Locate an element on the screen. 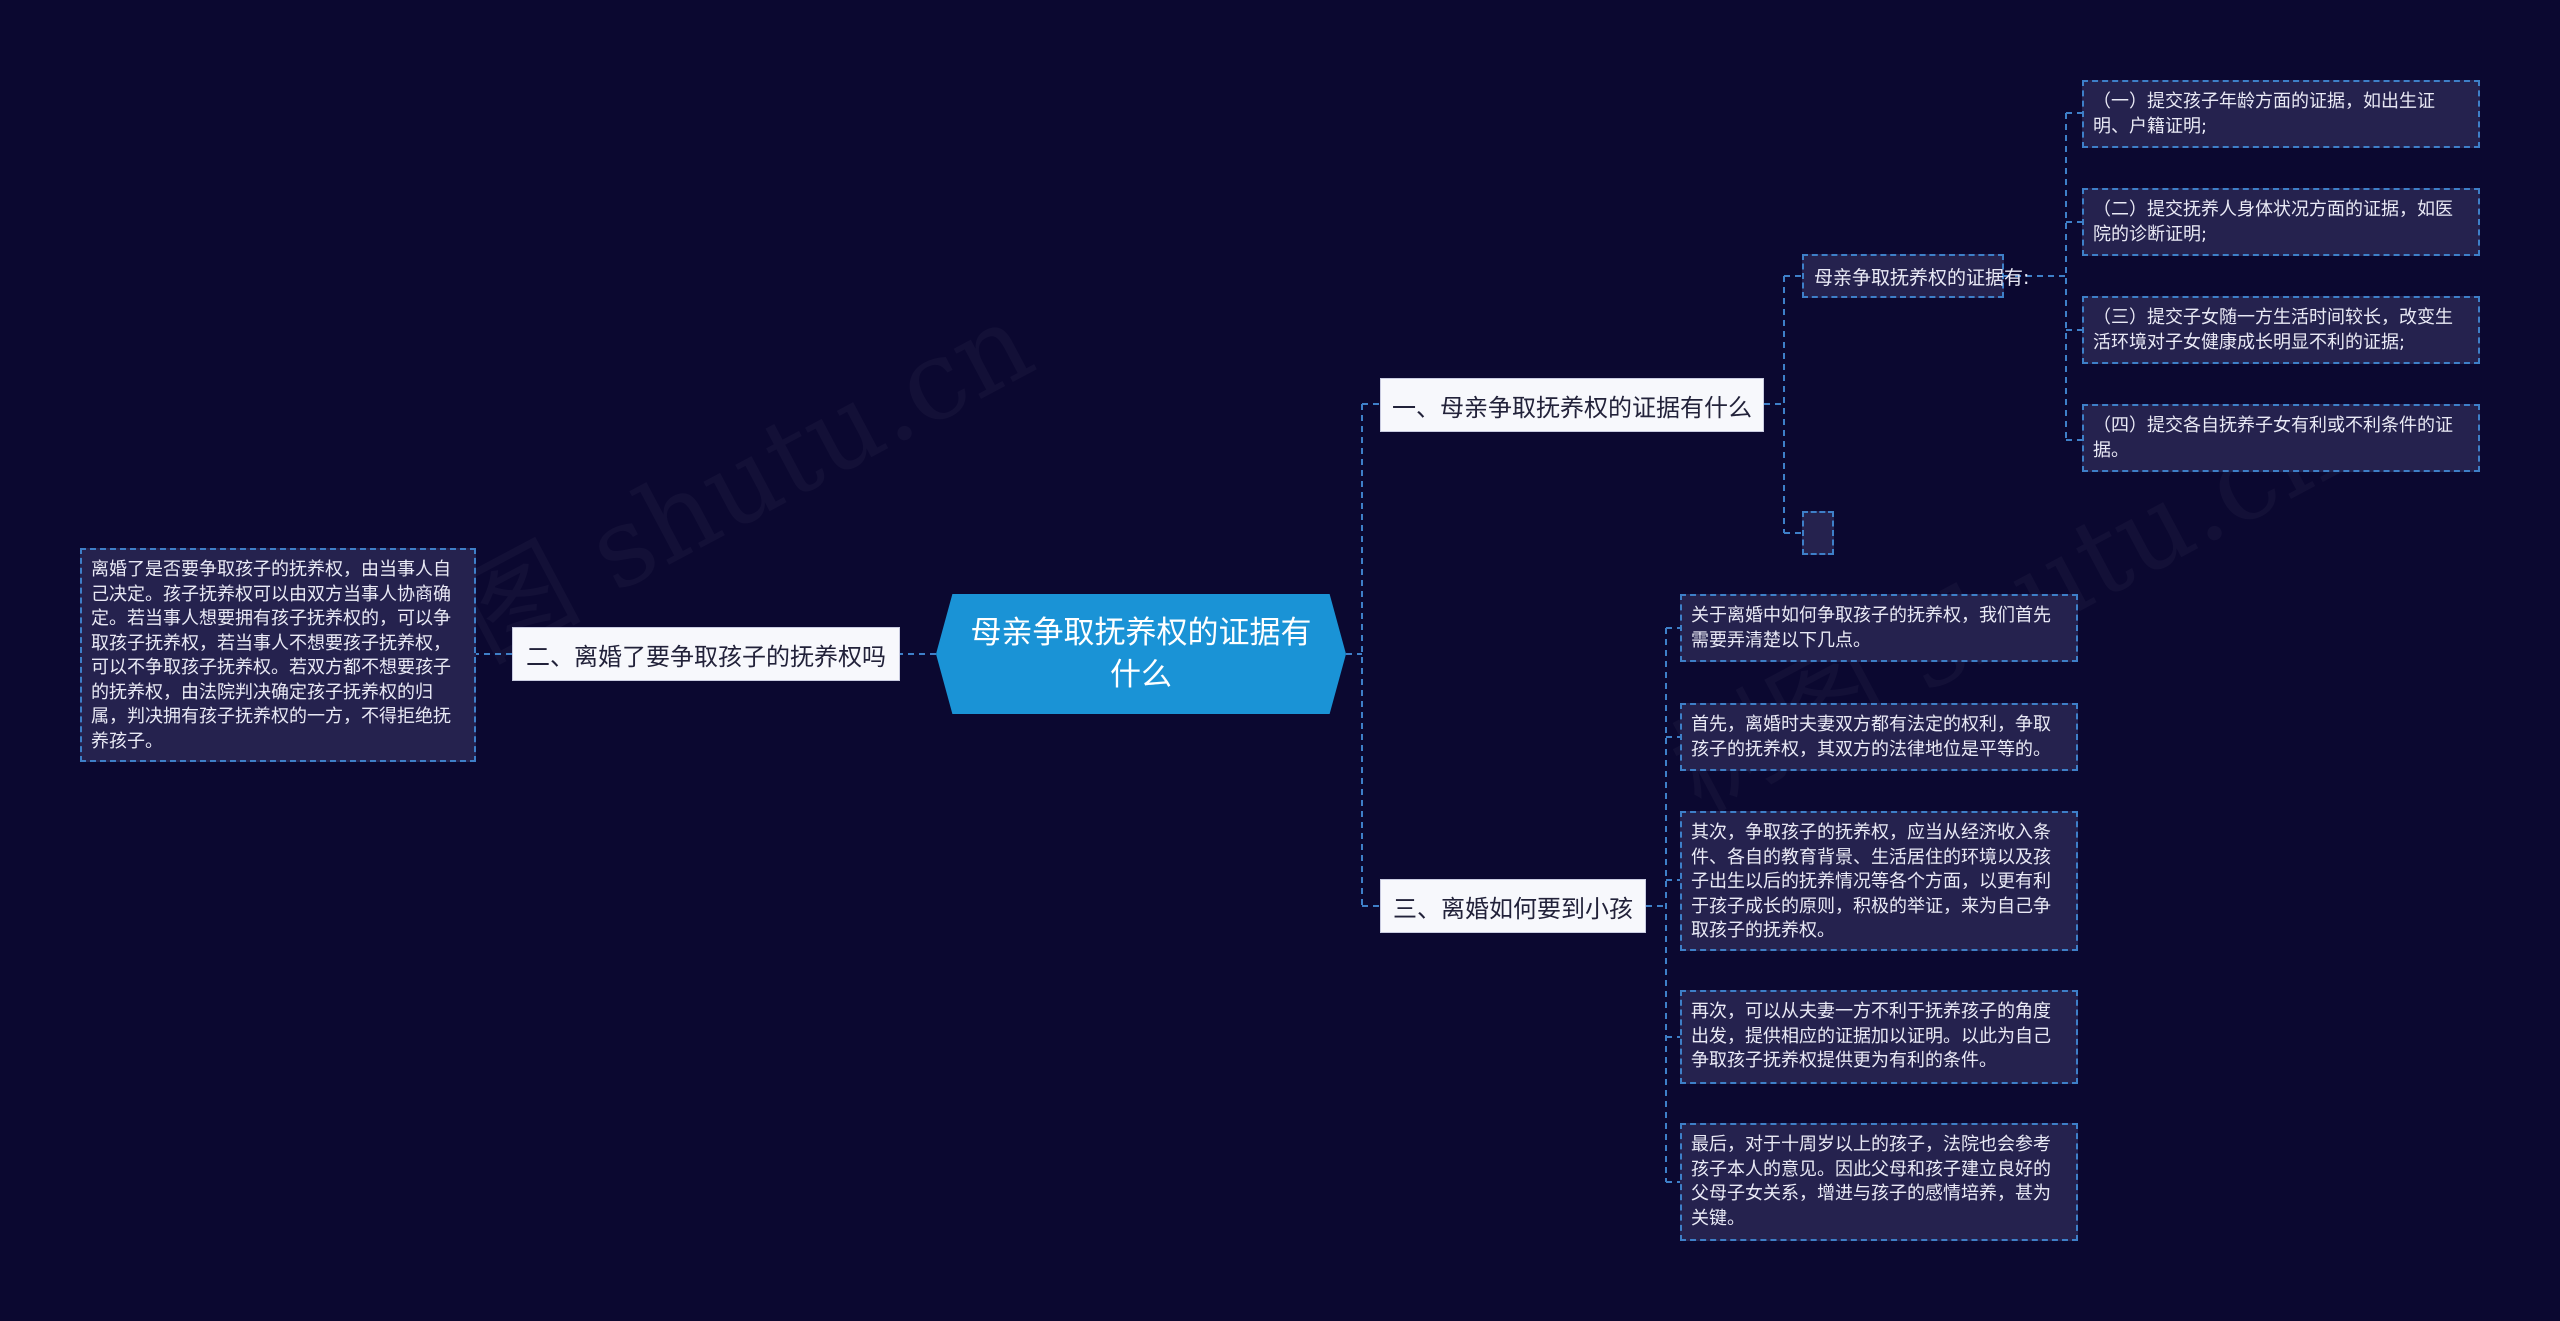 The image size is (2560, 1321). branch-should-fight: 二、离婚了要争取孩子的抚养权吗 is located at coordinates (706, 654).